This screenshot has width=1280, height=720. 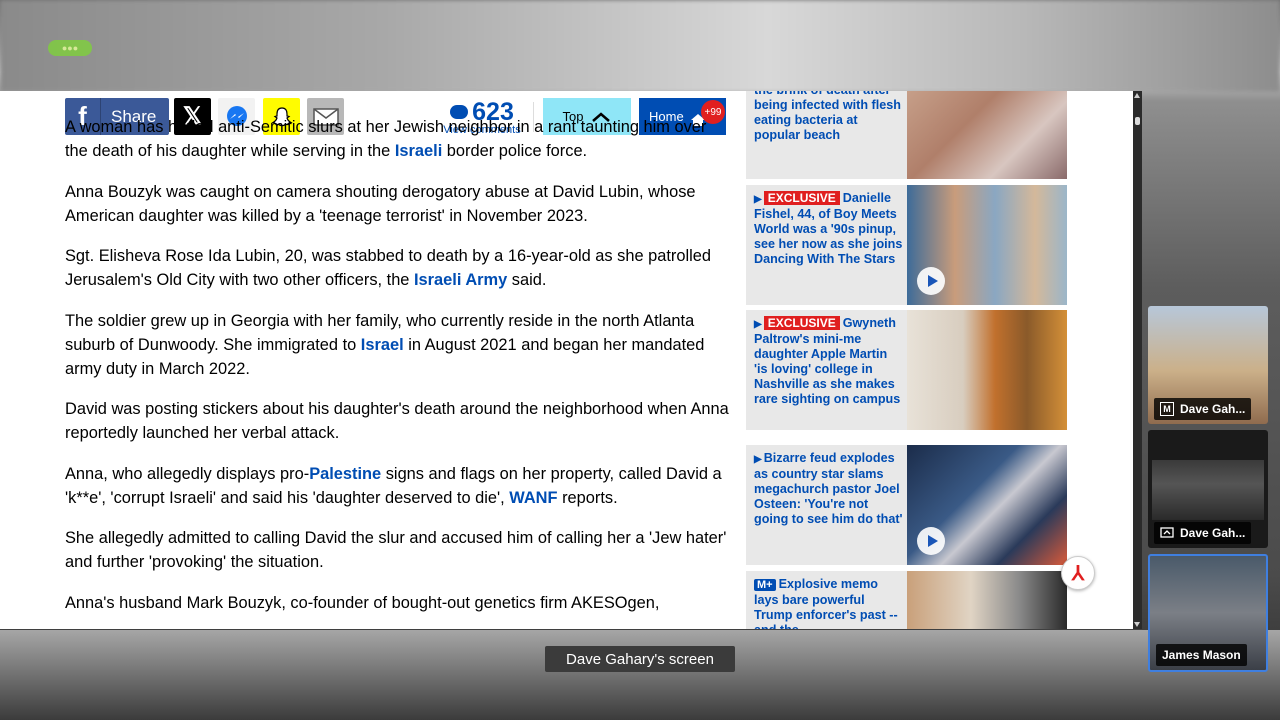 What do you see at coordinates (765, 585) in the screenshot?
I see `mail-plus-badge: M+` at bounding box center [765, 585].